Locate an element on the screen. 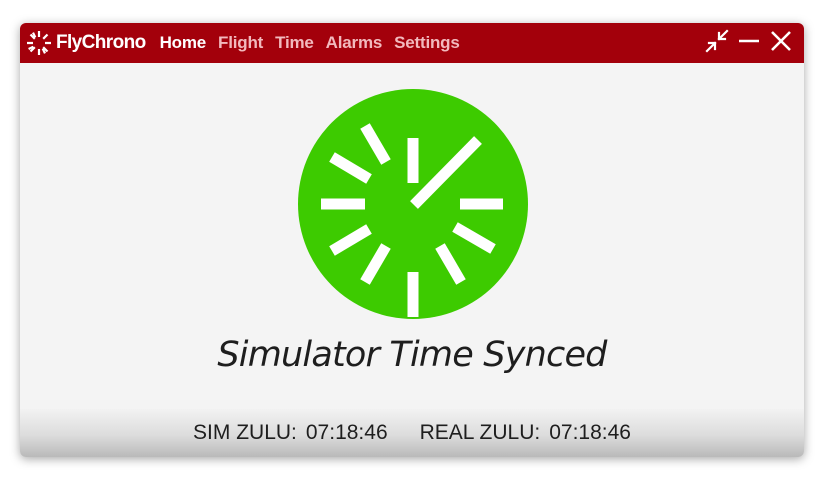 This screenshot has width=830, height=490. real-zulu-group: REAL ZULU: 07:18:46 is located at coordinates (525, 433).